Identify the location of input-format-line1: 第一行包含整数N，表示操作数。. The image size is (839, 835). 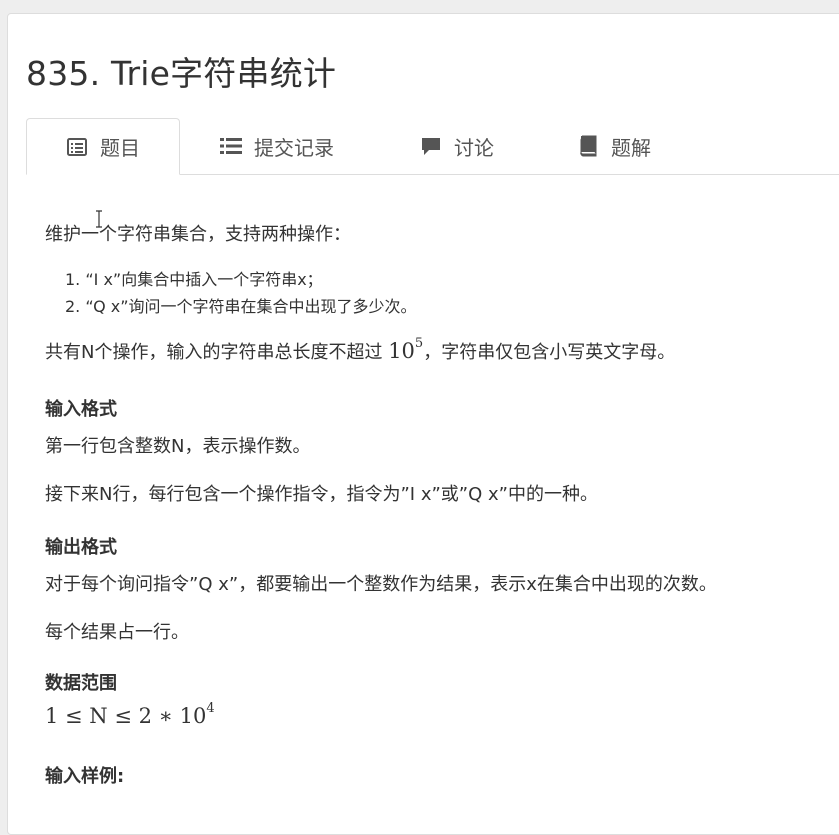
(178, 446).